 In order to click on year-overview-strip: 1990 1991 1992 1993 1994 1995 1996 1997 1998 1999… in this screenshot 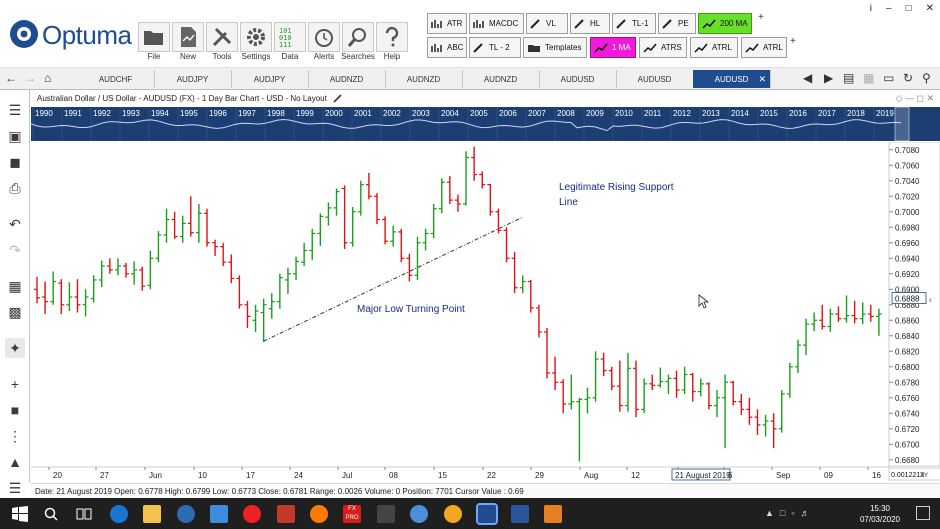, I will do `click(485, 124)`.